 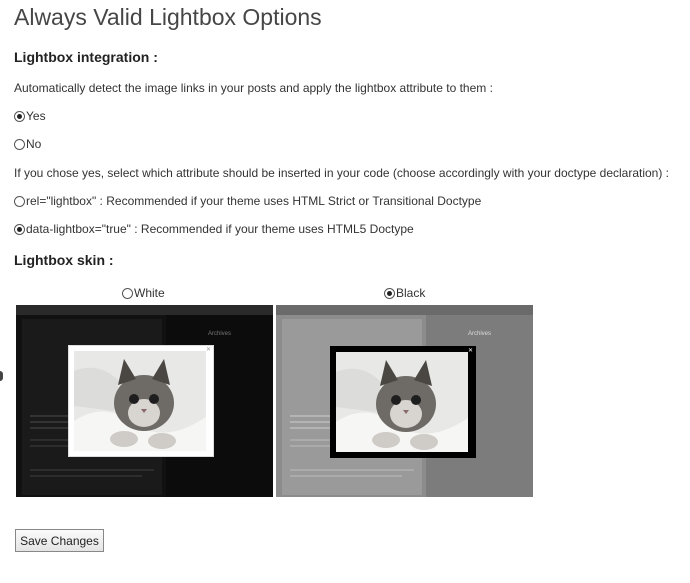 I want to click on skin-option-white: White, so click(x=143, y=293).